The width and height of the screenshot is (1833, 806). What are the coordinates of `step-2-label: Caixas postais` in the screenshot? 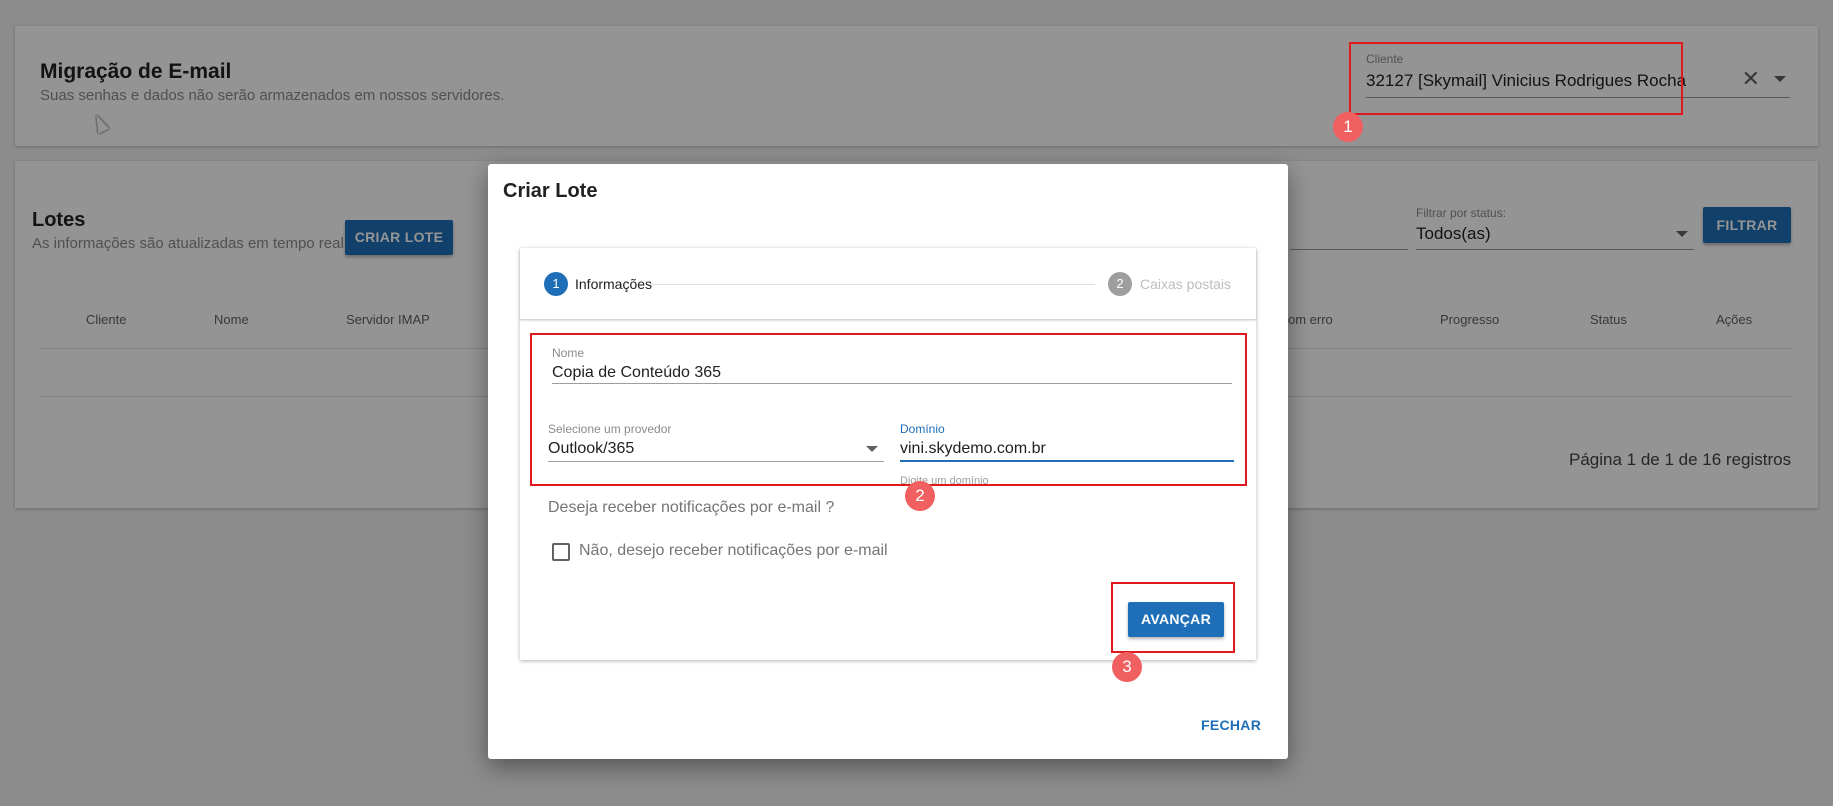 It's located at (1185, 284).